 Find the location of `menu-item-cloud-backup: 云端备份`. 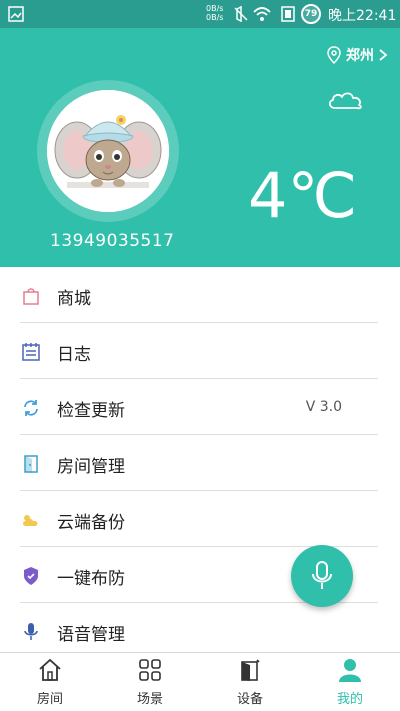

menu-item-cloud-backup: 云端备份 is located at coordinates (200, 519).